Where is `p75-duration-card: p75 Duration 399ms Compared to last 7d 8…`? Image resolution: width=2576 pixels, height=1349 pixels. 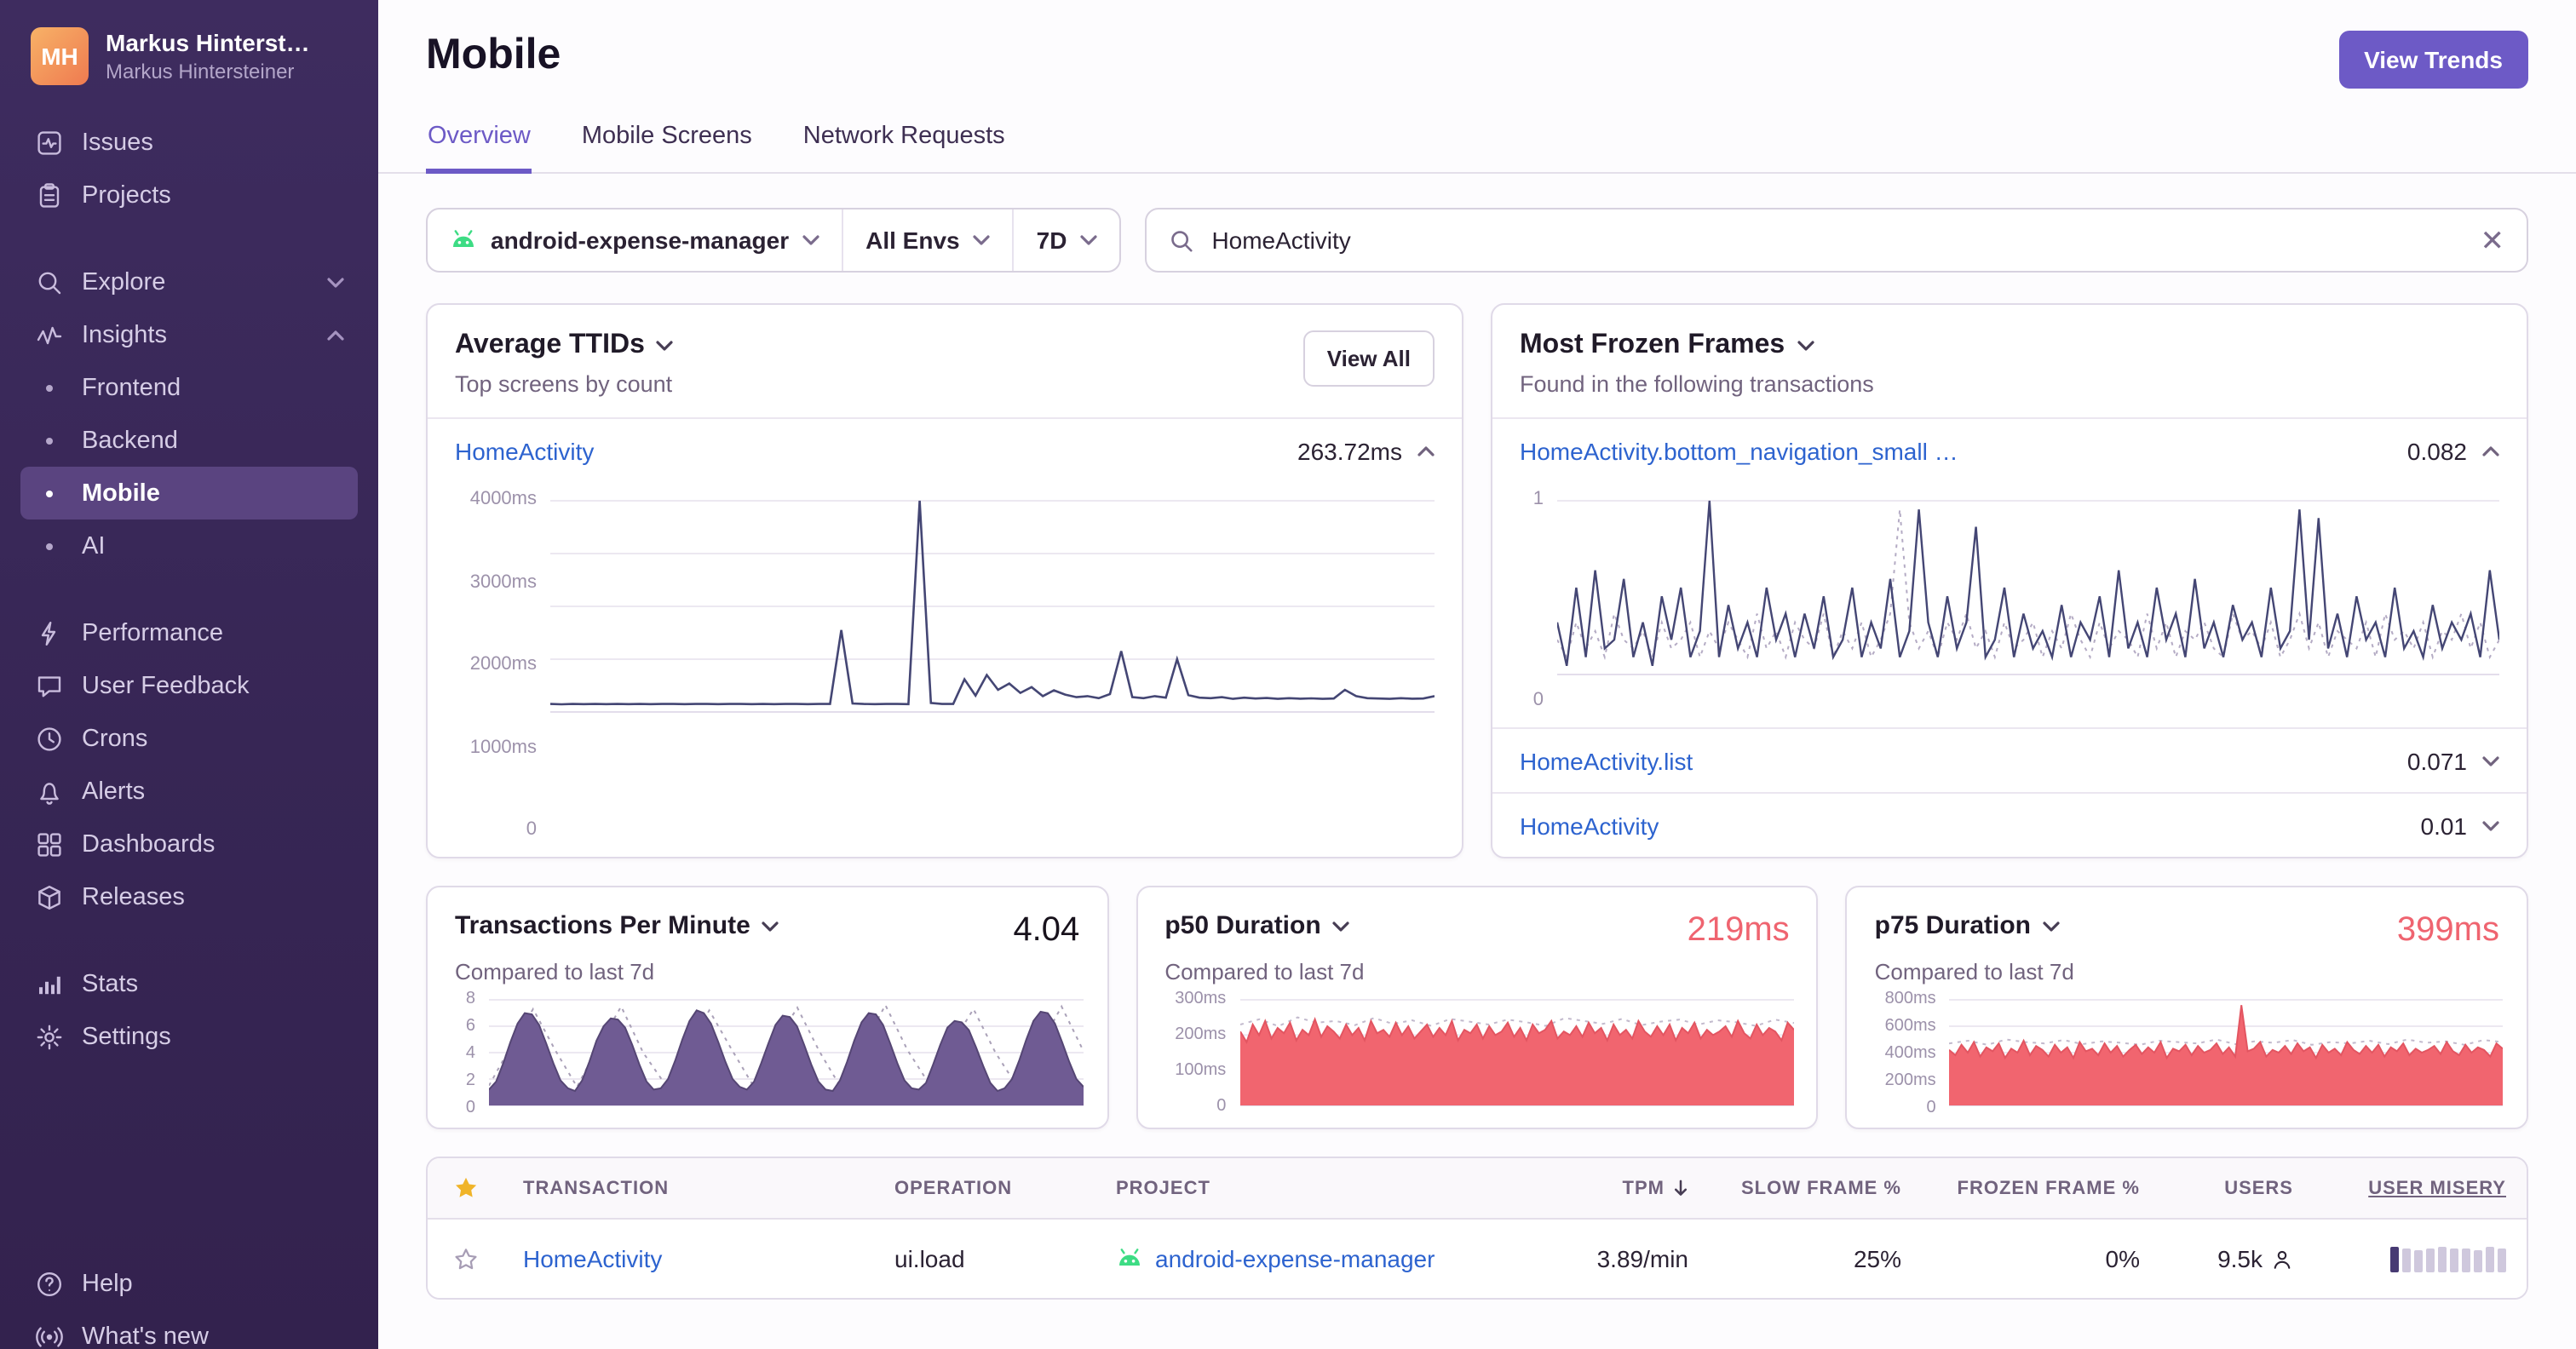
p75-duration-card: p75 Duration 399ms Compared to last 7d 8… is located at coordinates (2186, 1008).